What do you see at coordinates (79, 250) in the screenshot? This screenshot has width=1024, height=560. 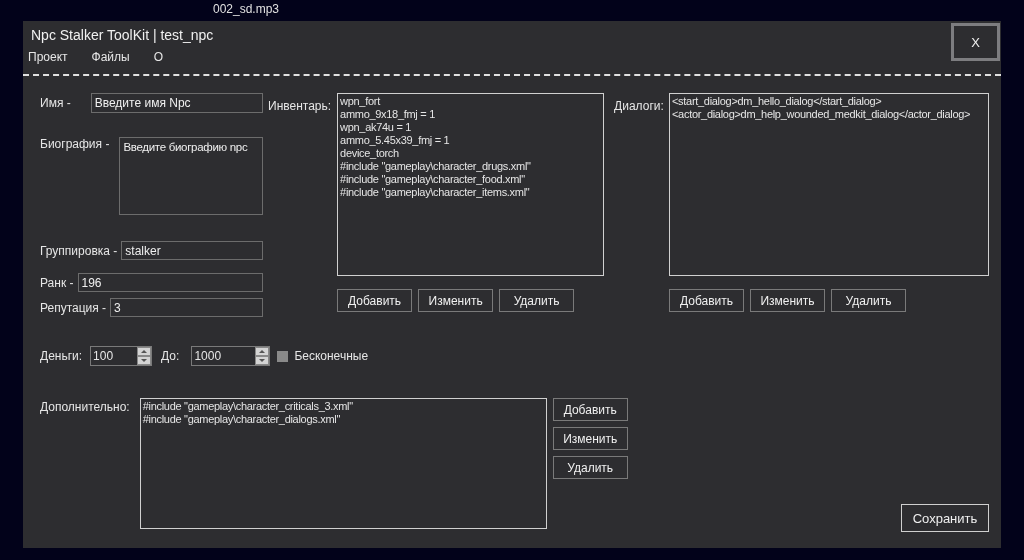 I see `field-label: Группировка -` at bounding box center [79, 250].